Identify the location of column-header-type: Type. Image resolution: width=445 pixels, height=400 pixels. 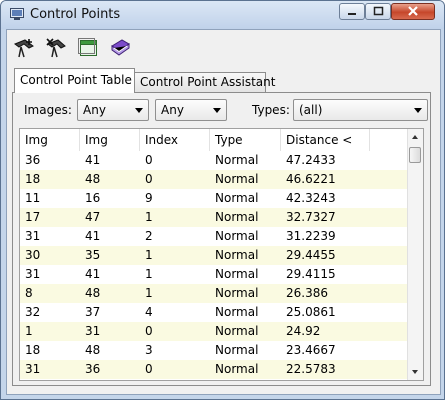
(245, 140).